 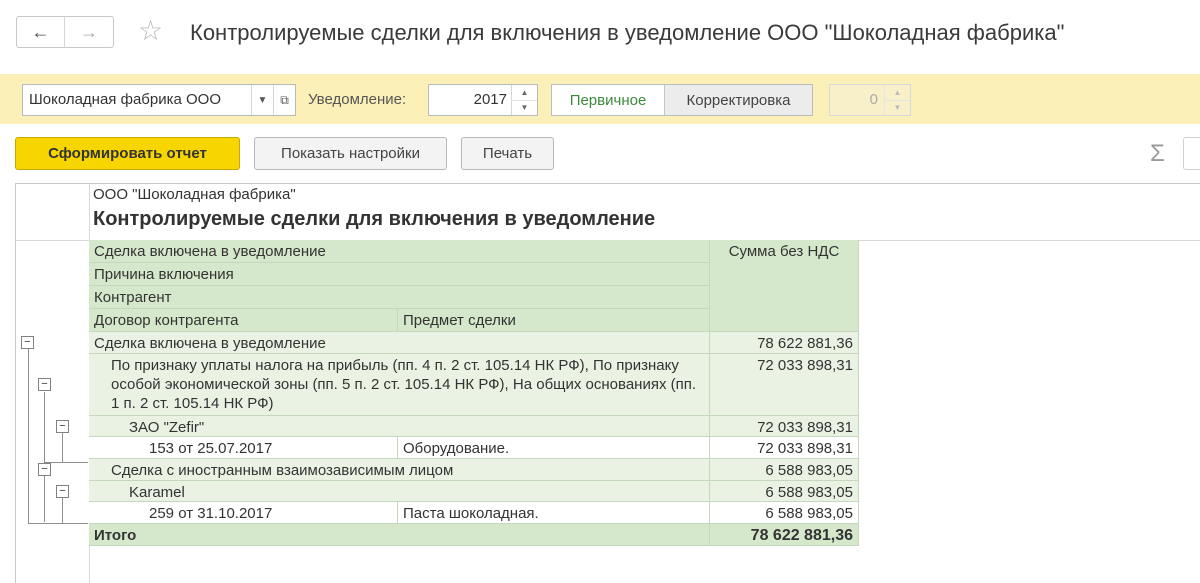 I want to click on navigation-buttons: ← →, so click(x=65, y=32).